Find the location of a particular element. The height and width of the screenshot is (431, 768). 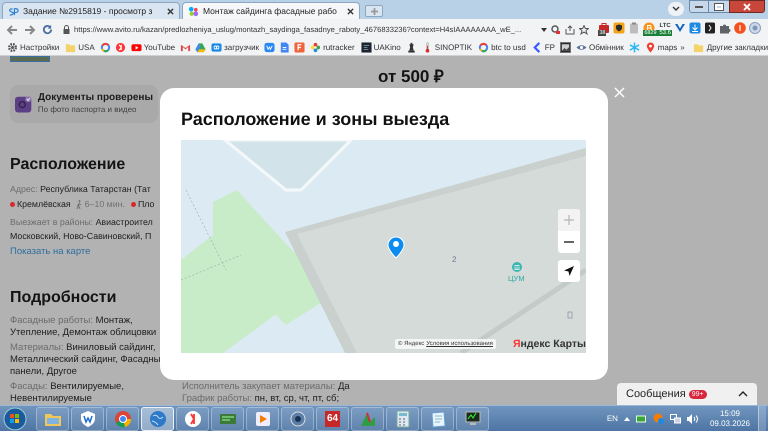

bookmark-link: btc to usd is located at coordinates (502, 47).